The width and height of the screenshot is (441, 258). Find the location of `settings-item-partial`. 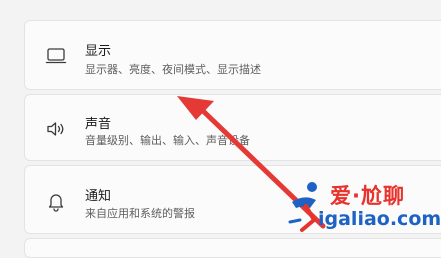

settings-item-partial is located at coordinates (232, 248).